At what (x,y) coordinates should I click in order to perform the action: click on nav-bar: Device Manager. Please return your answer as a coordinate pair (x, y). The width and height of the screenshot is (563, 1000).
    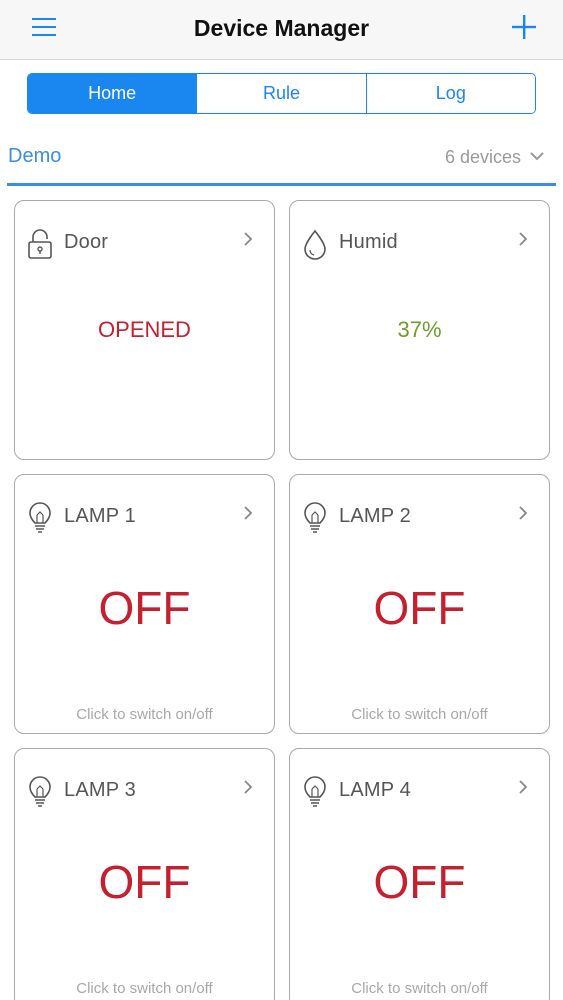
    Looking at the image, I should click on (281, 30).